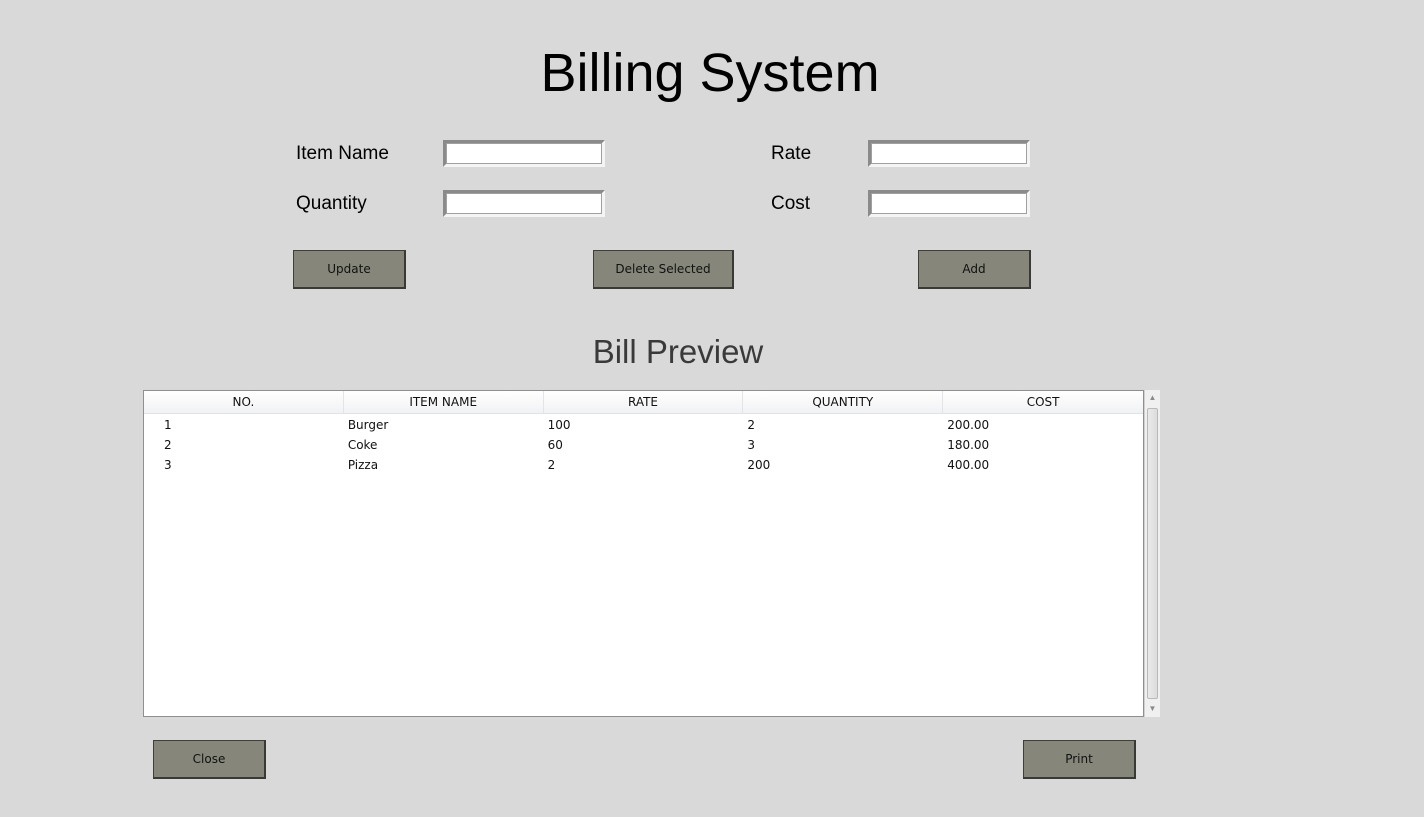  I want to click on column-header-cost: COST, so click(1043, 402).